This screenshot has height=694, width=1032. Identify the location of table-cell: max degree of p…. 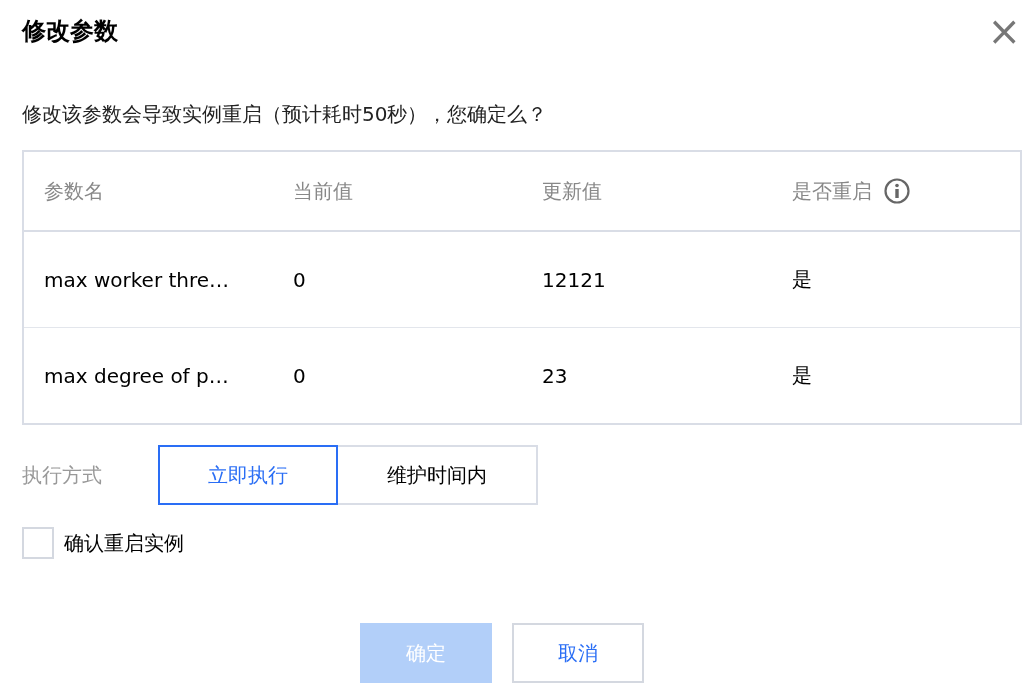
(136, 375).